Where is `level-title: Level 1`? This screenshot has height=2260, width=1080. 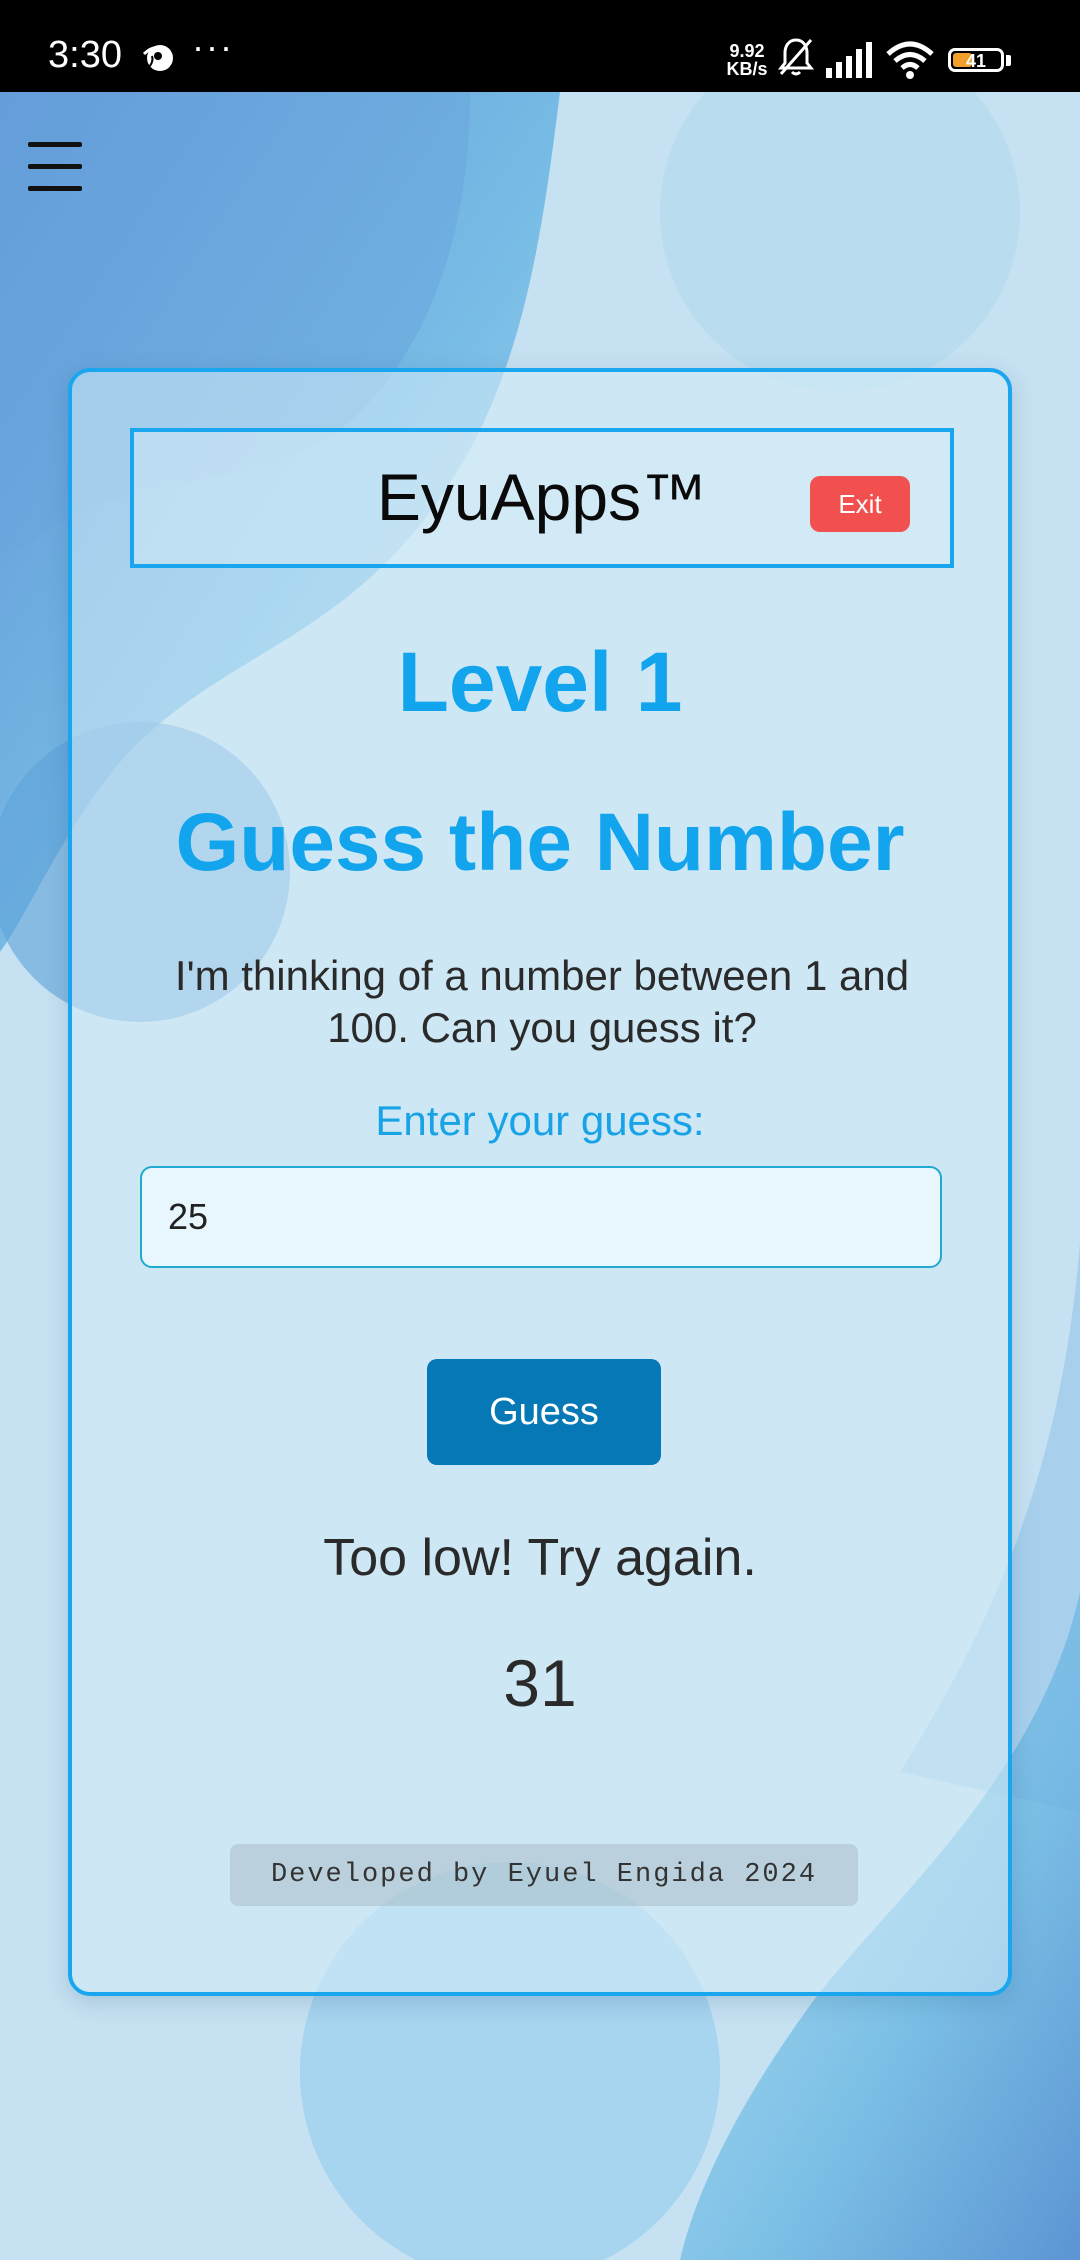 level-title: Level 1 is located at coordinates (540, 682).